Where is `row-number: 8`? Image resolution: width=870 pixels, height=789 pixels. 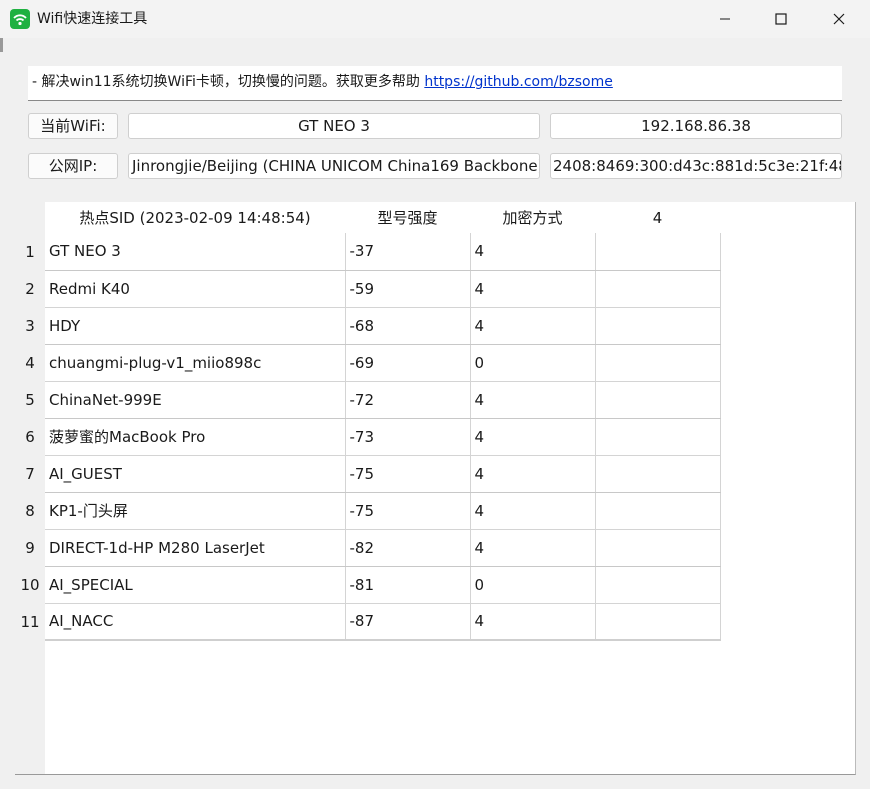 row-number: 8 is located at coordinates (30, 510).